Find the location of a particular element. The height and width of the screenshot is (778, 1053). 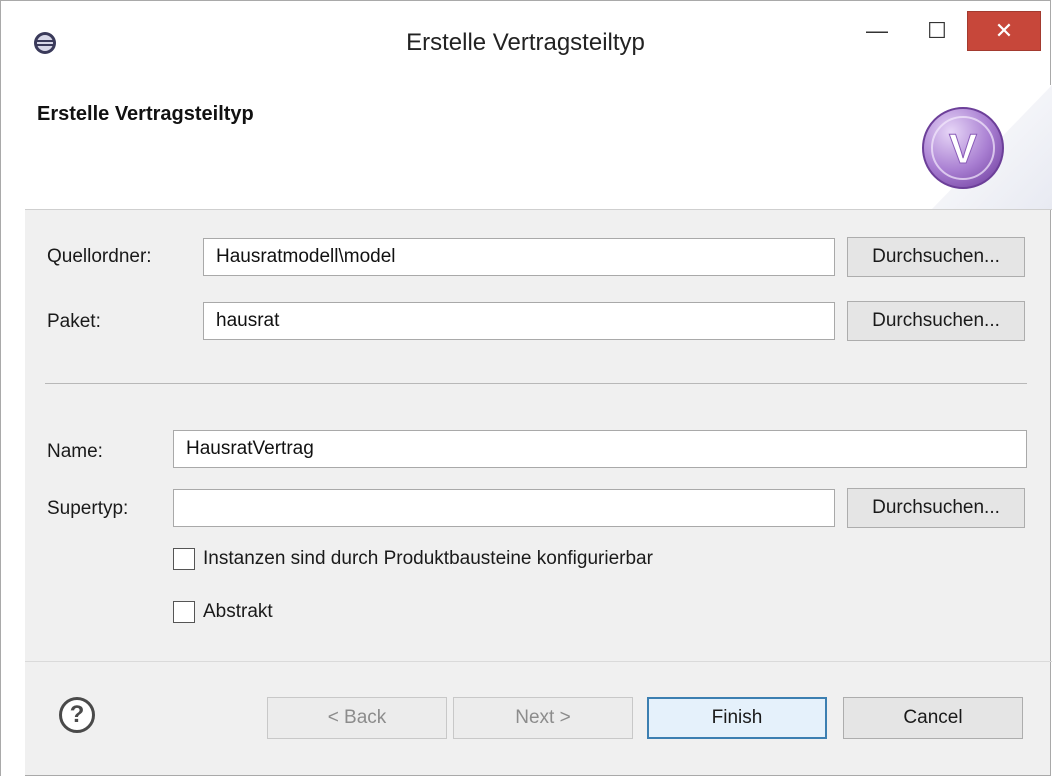

maximize-icon: ☐ is located at coordinates (937, 30).